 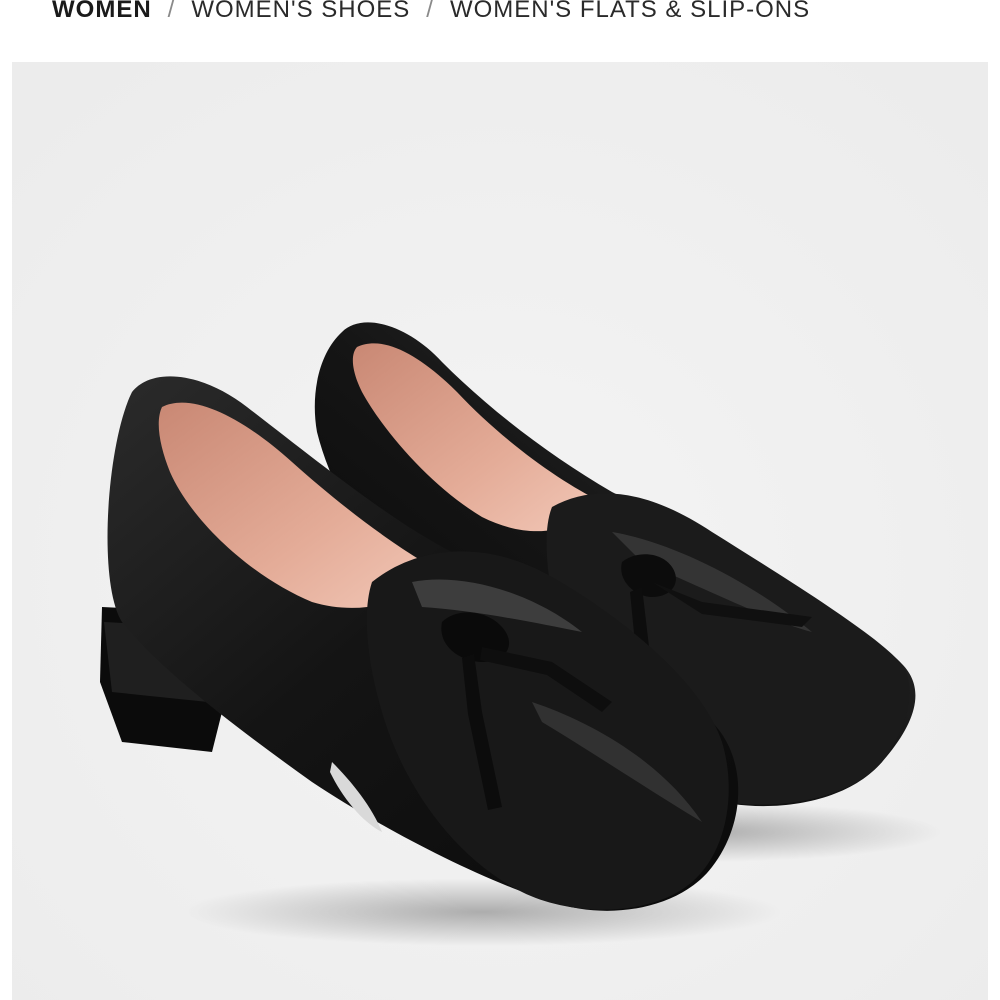 I want to click on breadcrumb-link-women: WOMEN, so click(x=102, y=12).